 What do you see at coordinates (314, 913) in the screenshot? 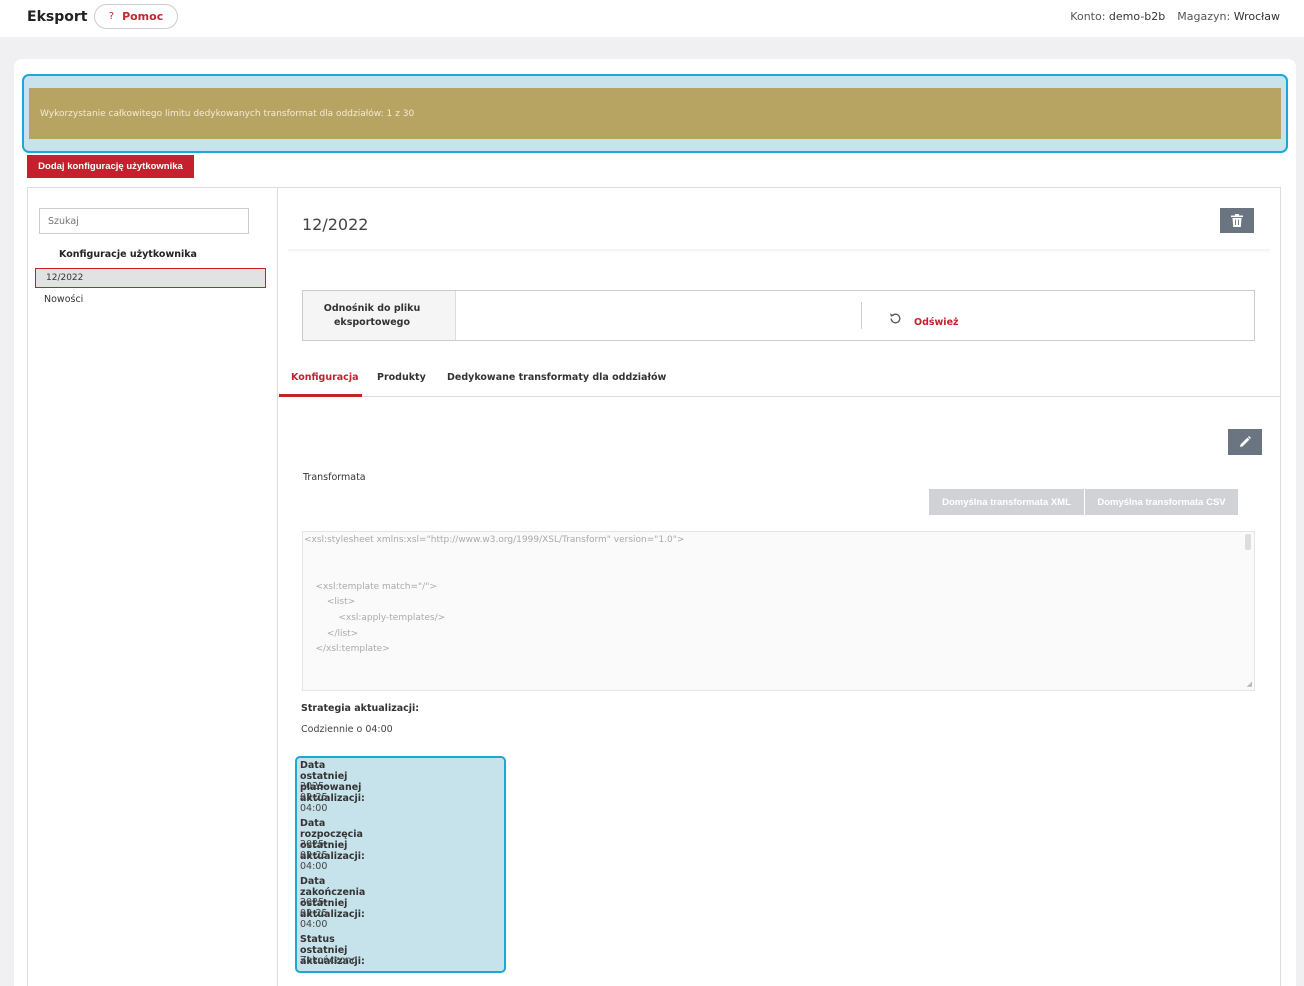
I see `end-value: 2025-03-25 04:00` at bounding box center [314, 913].